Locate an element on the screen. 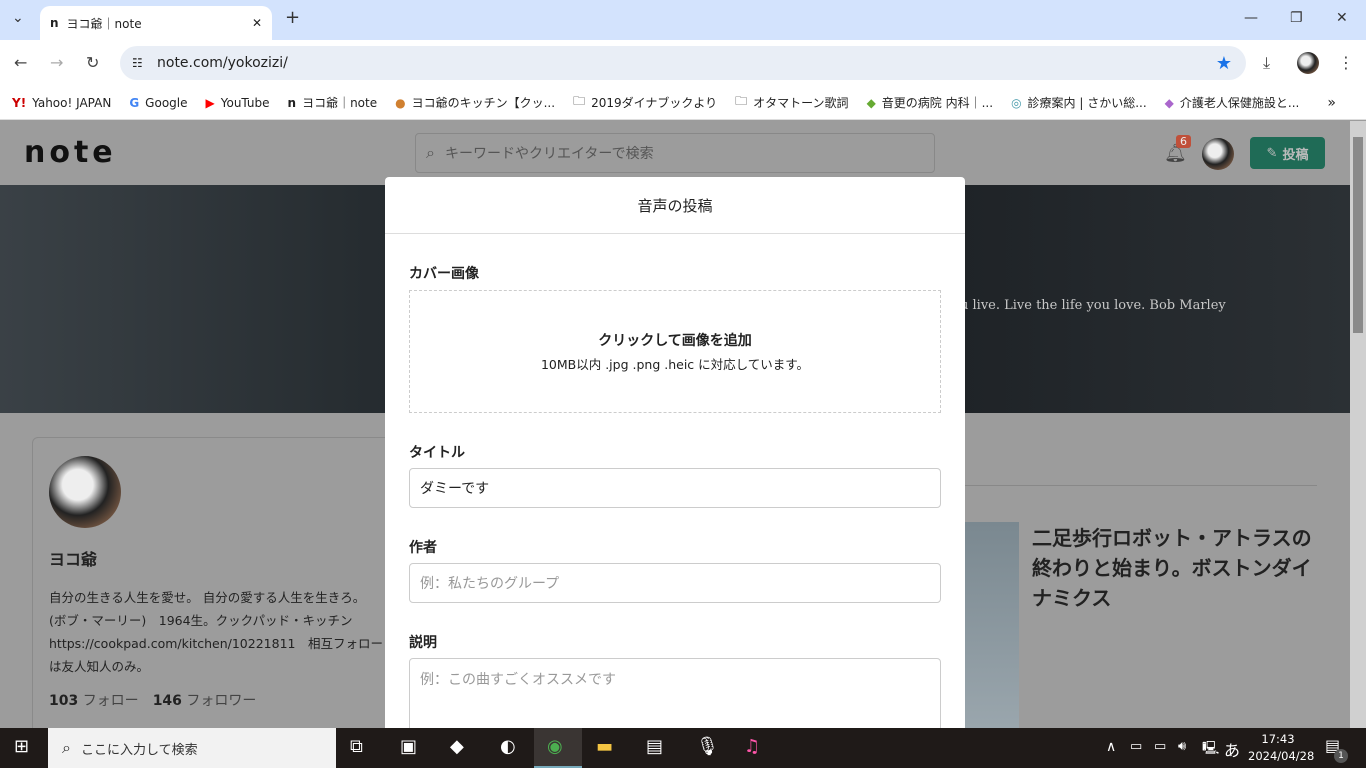  post-label: 投稿 is located at coordinates (1295, 155).